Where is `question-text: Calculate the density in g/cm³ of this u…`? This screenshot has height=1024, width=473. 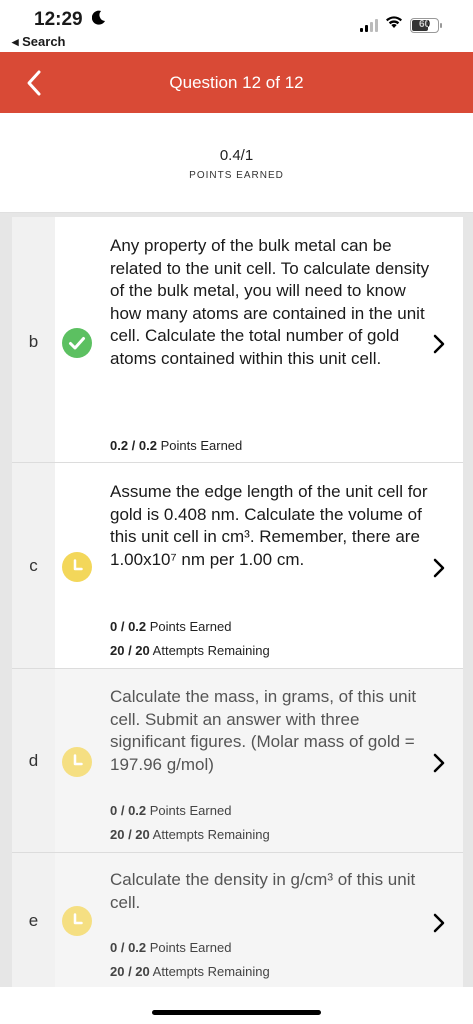
question-text: Calculate the density in g/cm³ of this u… is located at coordinates (263, 891).